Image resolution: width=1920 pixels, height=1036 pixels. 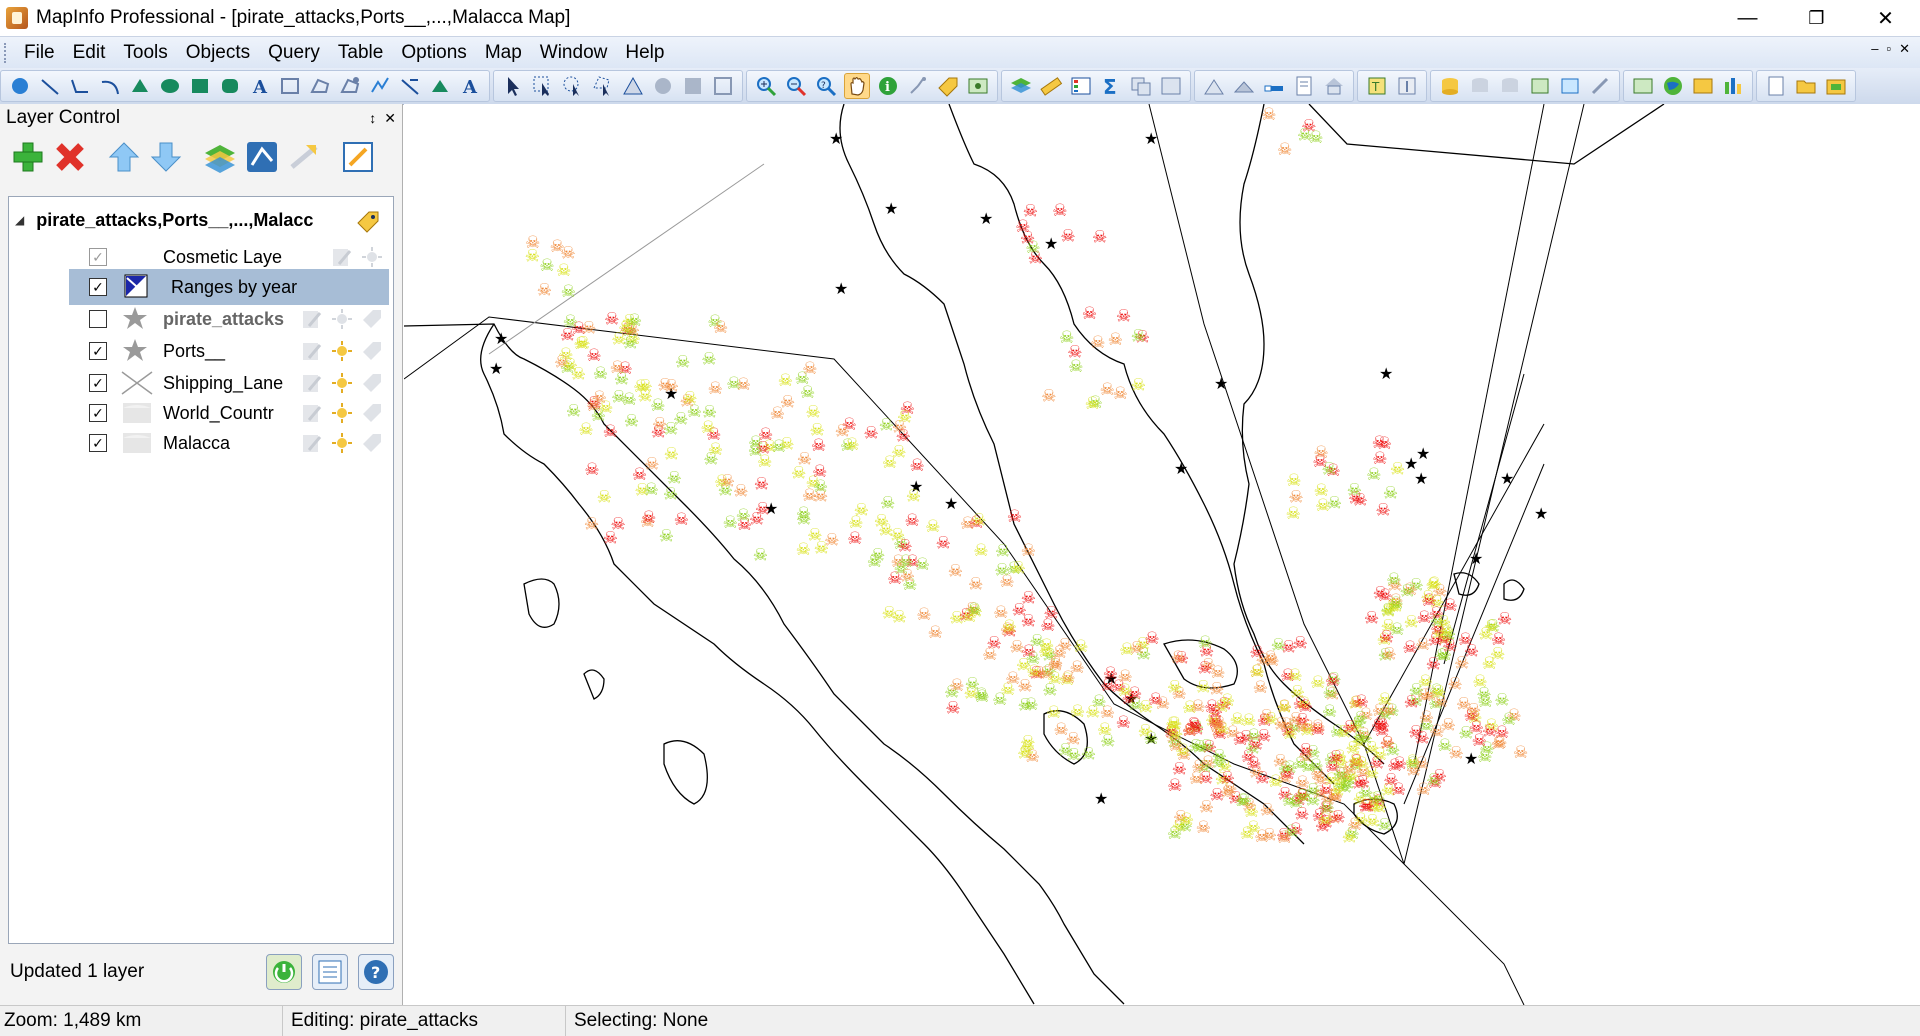 What do you see at coordinates (20, 86) in the screenshot?
I see `symbol-tool-icon` at bounding box center [20, 86].